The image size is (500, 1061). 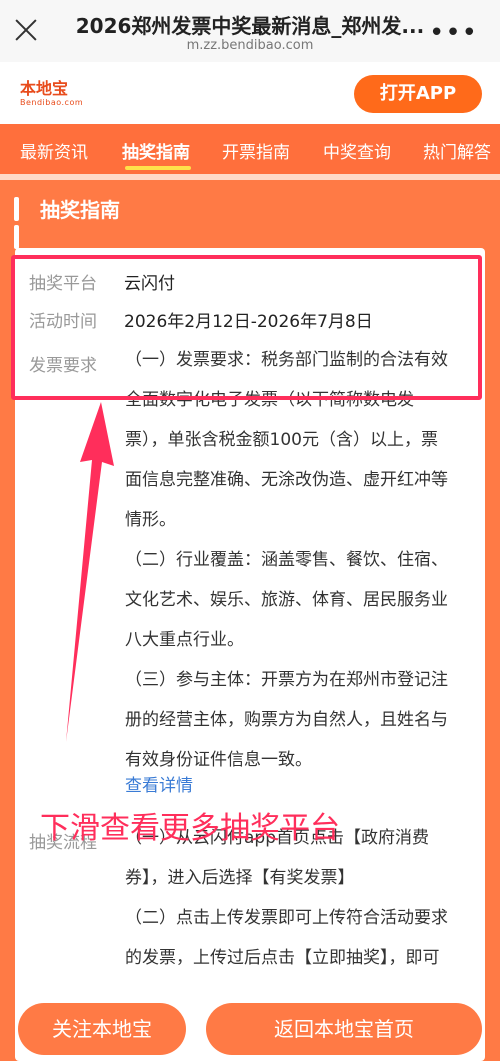 What do you see at coordinates (344, 1029) in the screenshot?
I see `back-home-button: 返回本地宝首页` at bounding box center [344, 1029].